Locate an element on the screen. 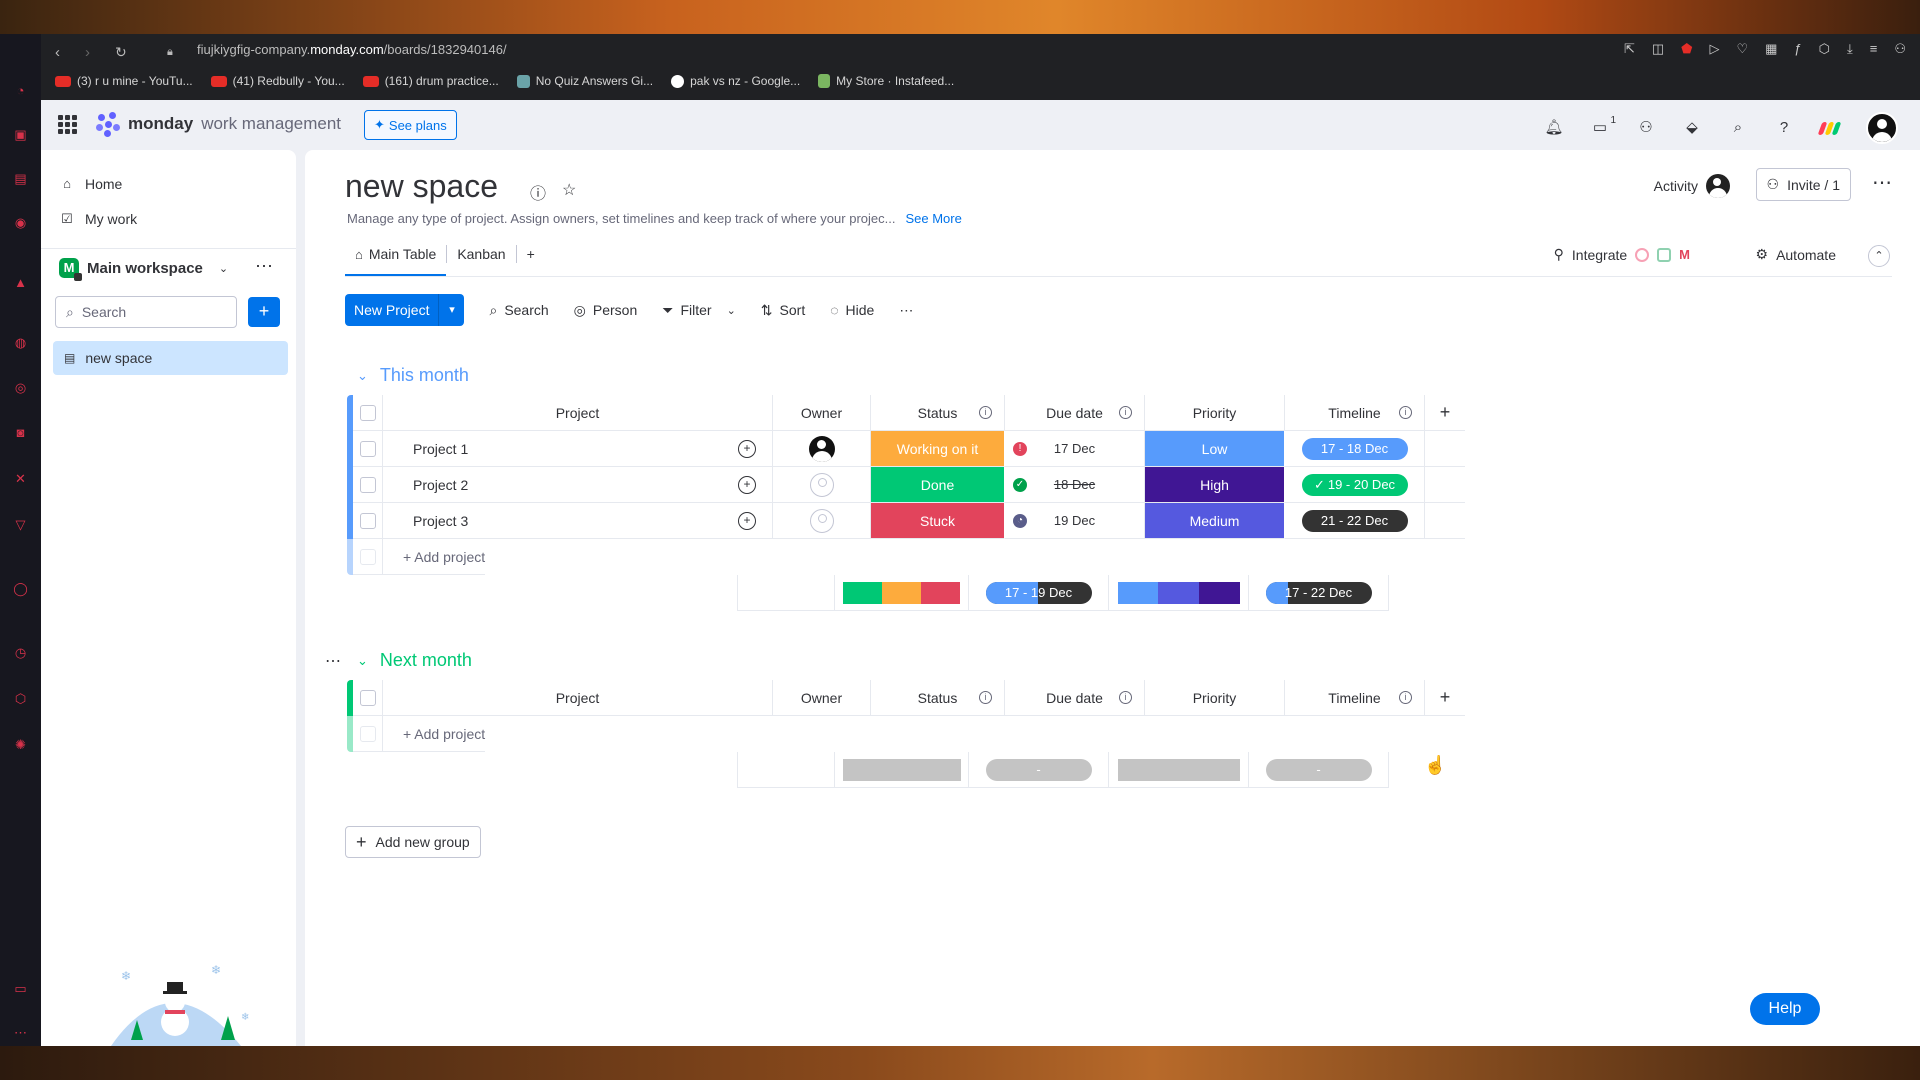  sidebar-search-input: ⌕ Search is located at coordinates (146, 312).